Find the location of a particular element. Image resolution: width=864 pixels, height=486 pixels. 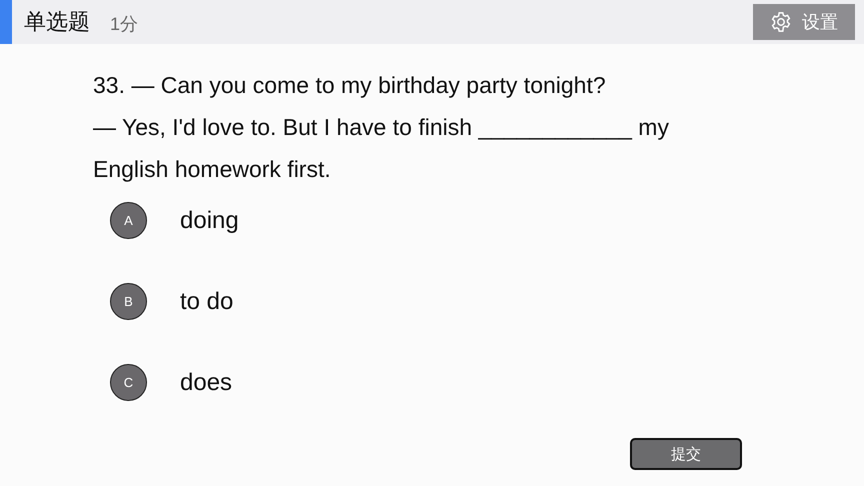

score-label: 1分 is located at coordinates (124, 24).